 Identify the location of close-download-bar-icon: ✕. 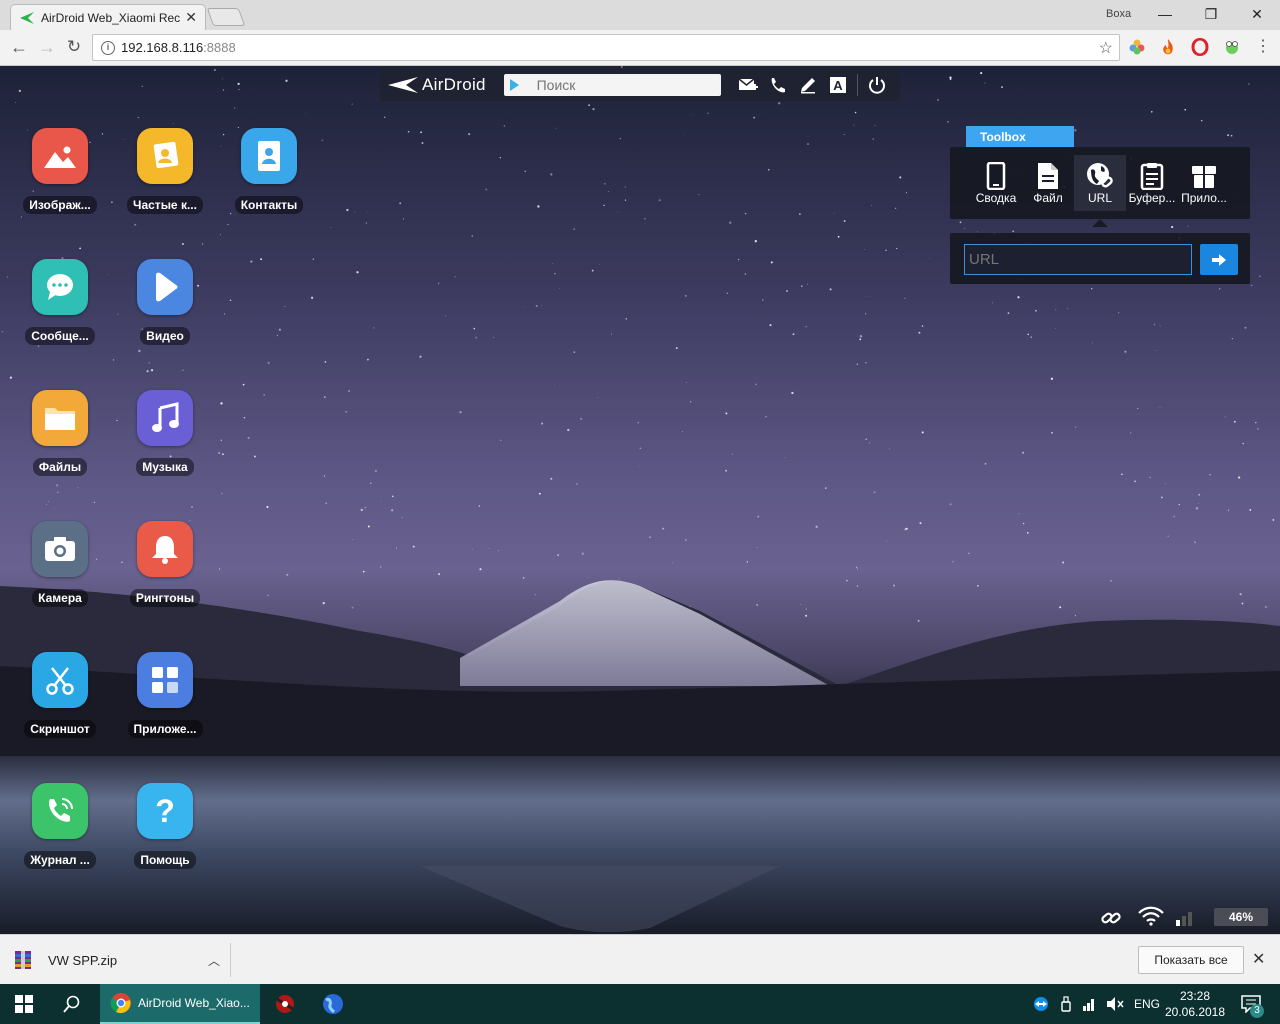
(1258, 959).